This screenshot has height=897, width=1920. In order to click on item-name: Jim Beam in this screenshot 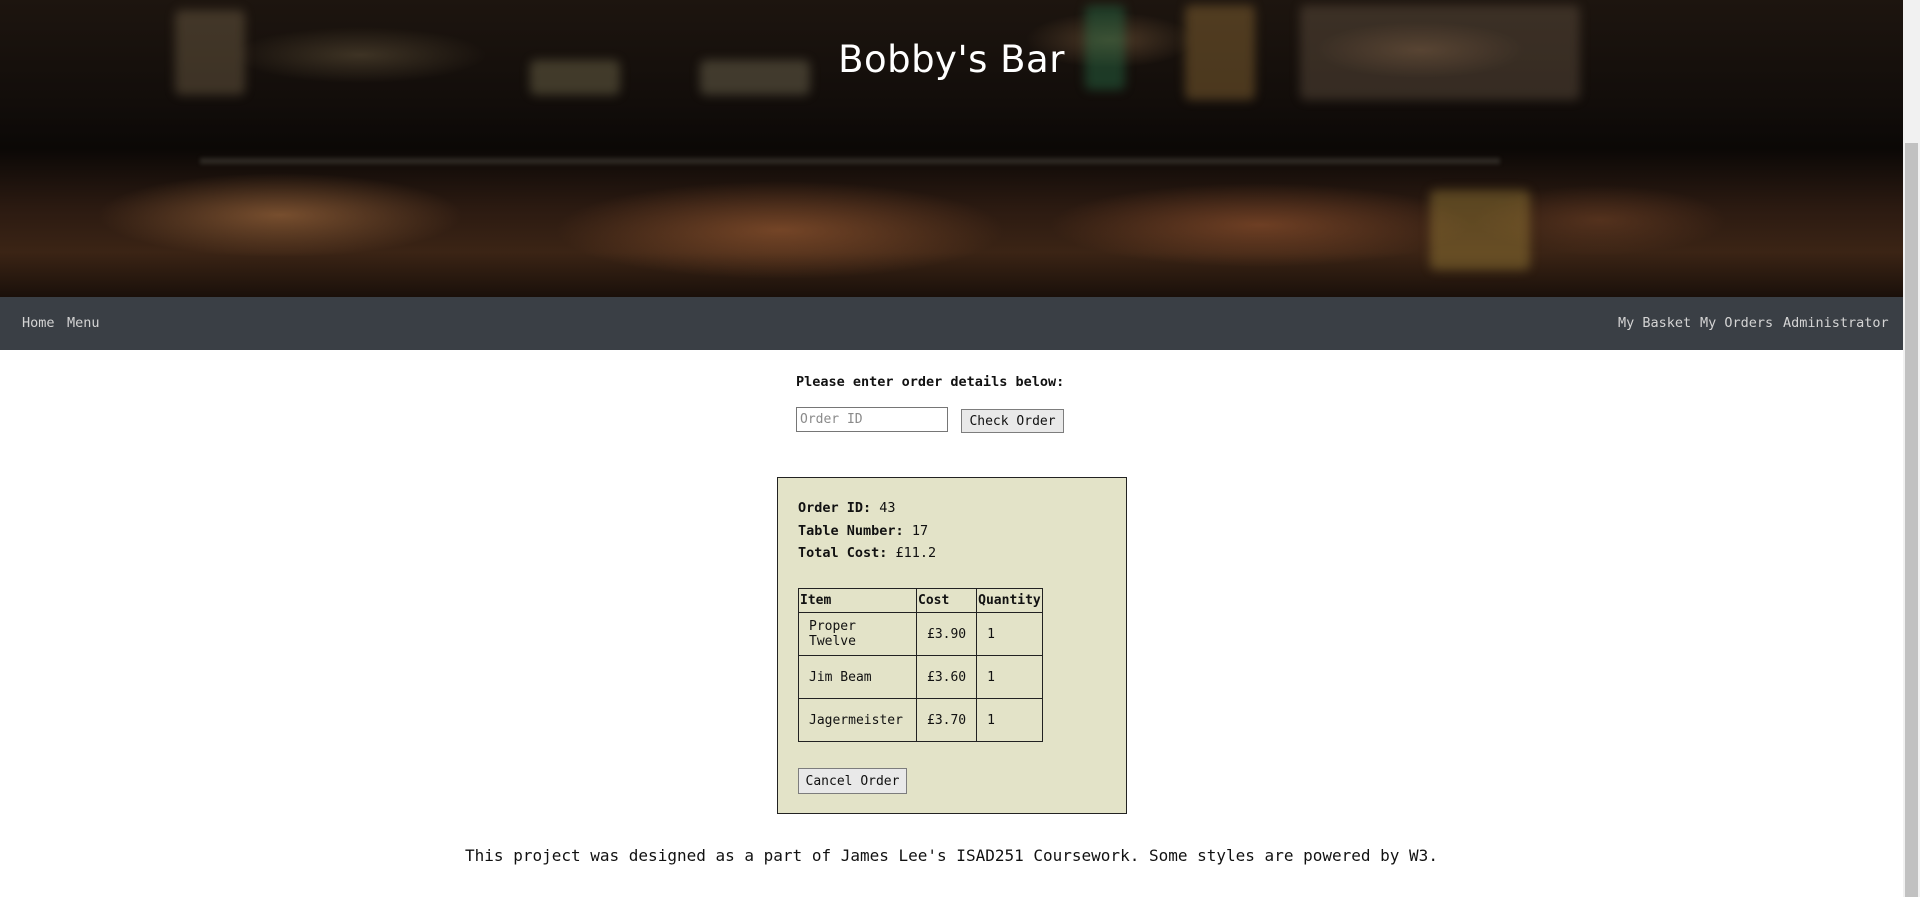, I will do `click(857, 677)`.